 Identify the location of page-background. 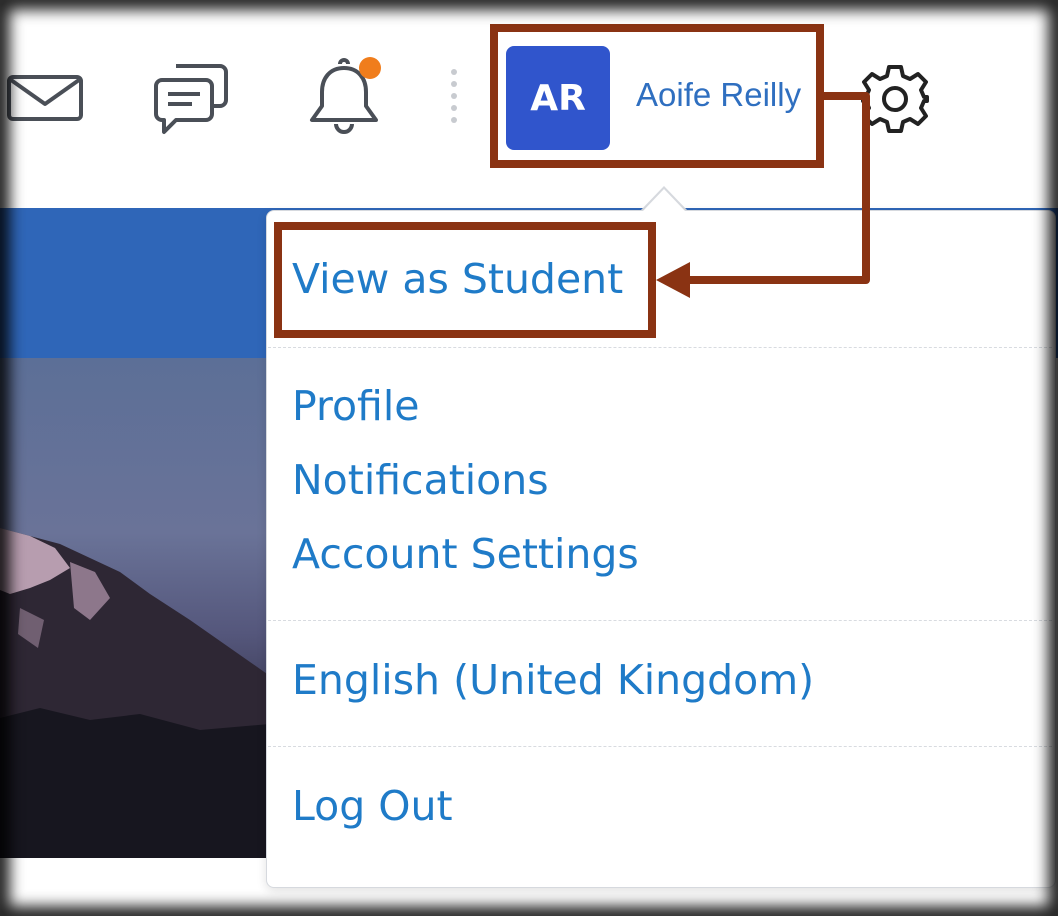
(135, 887).